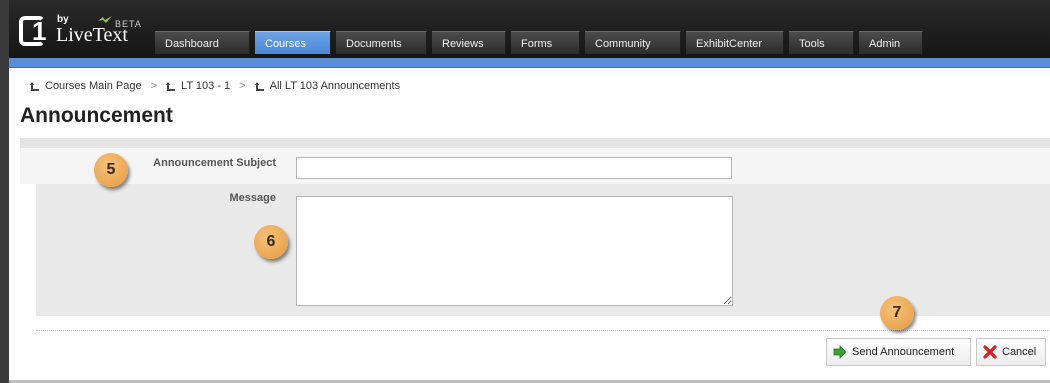 The height and width of the screenshot is (383, 1050). I want to click on logo-wordmark: LiveText, so click(92, 35).